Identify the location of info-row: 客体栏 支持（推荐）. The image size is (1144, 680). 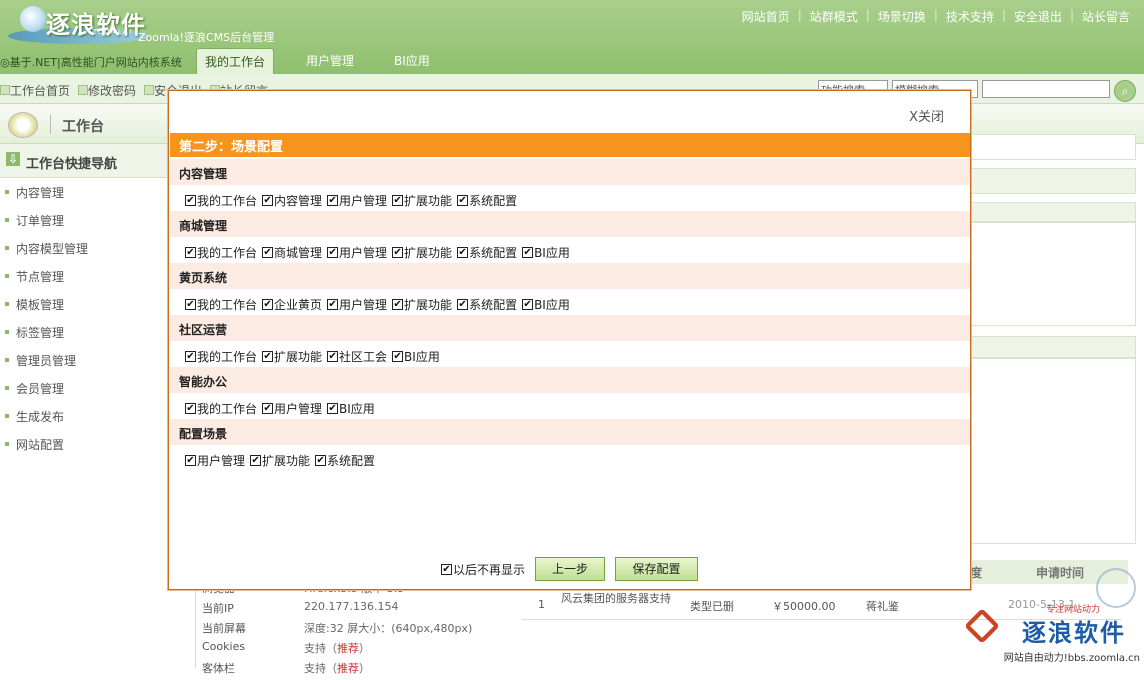
(286, 668).